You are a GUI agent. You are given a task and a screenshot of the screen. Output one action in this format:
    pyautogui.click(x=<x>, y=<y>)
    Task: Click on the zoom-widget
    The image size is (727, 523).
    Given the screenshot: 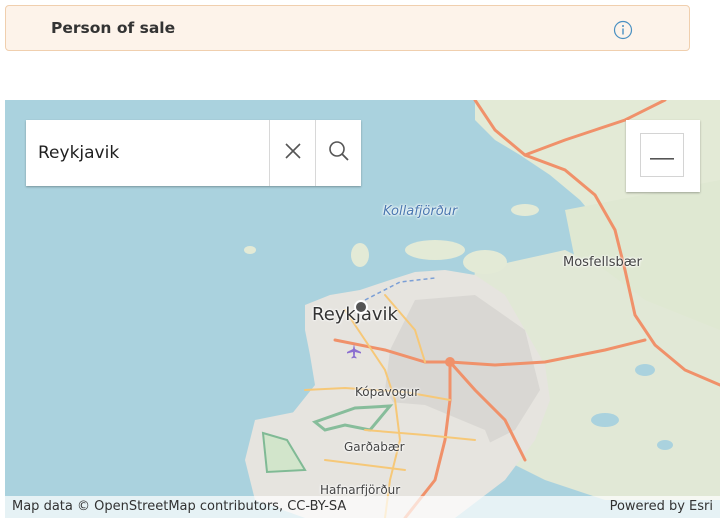 What is the action you would take?
    pyautogui.click(x=663, y=156)
    